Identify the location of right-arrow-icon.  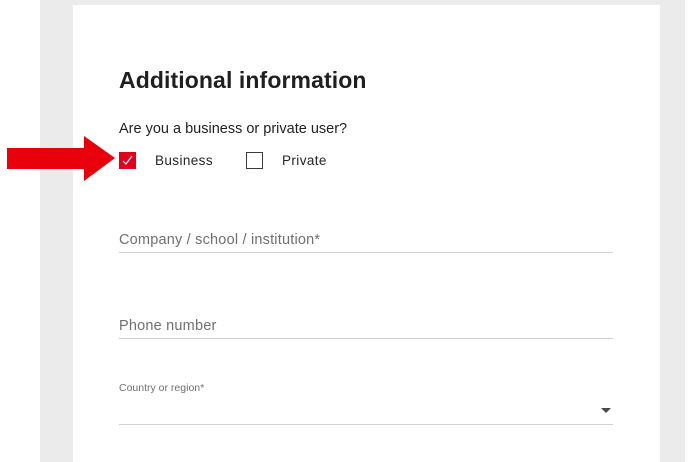
(61, 158).